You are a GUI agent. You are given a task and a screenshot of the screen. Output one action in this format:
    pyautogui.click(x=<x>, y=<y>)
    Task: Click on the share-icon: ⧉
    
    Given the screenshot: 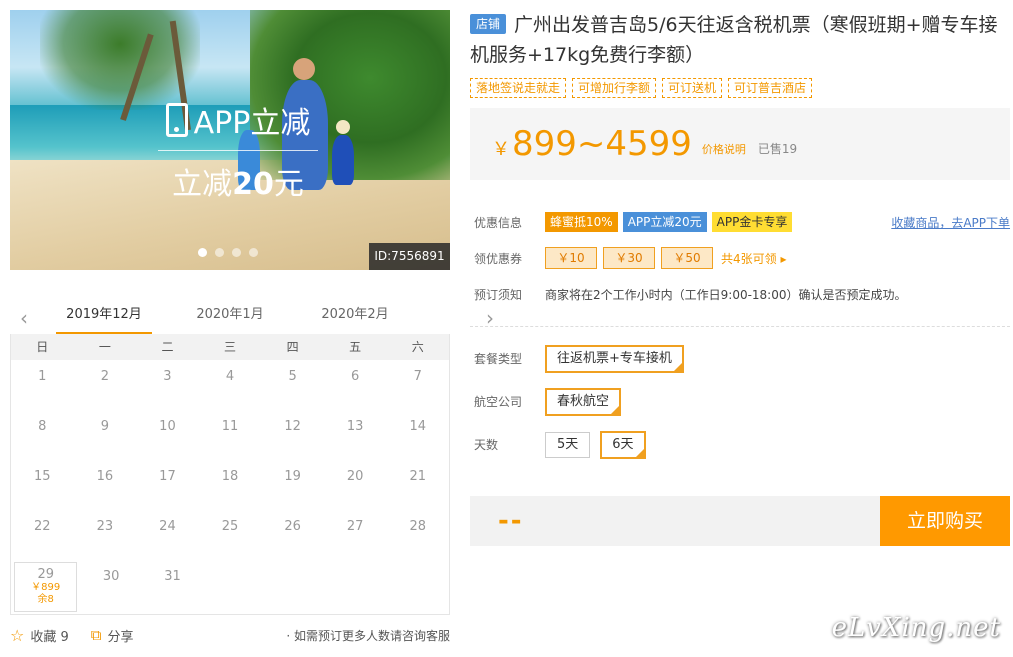 What is the action you would take?
    pyautogui.click(x=96, y=635)
    